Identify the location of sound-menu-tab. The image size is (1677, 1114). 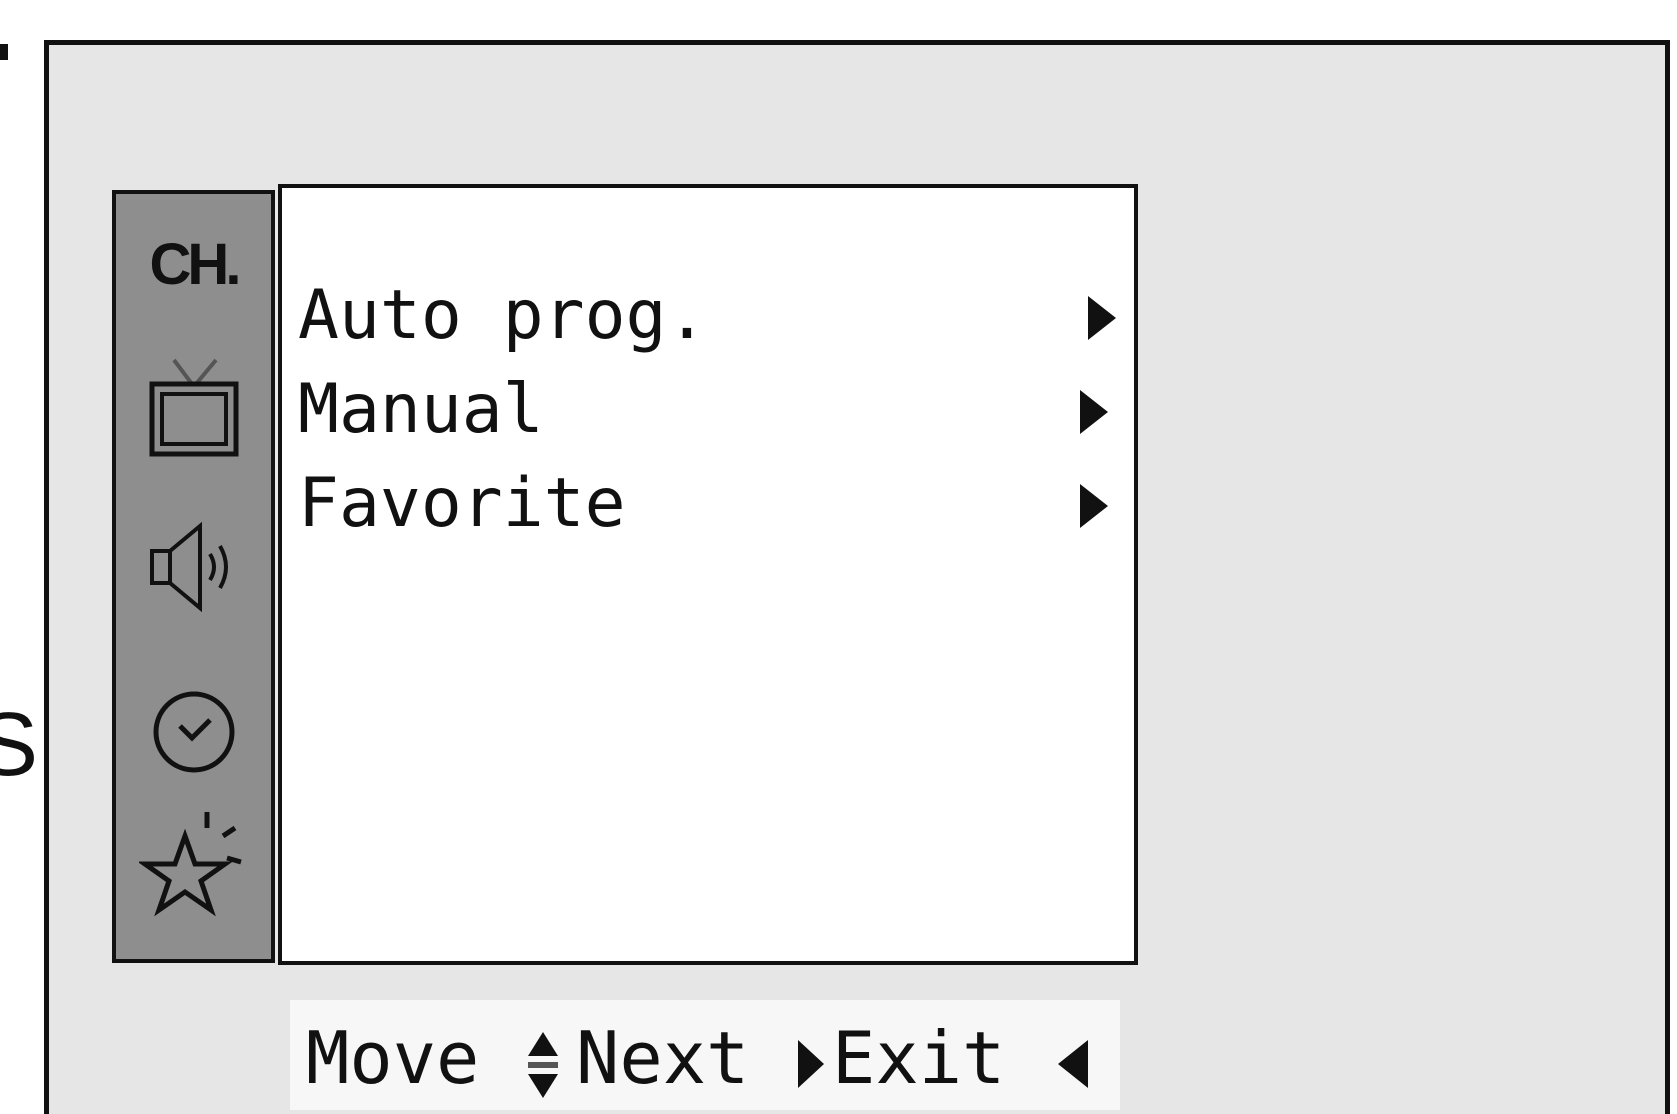
(193, 566).